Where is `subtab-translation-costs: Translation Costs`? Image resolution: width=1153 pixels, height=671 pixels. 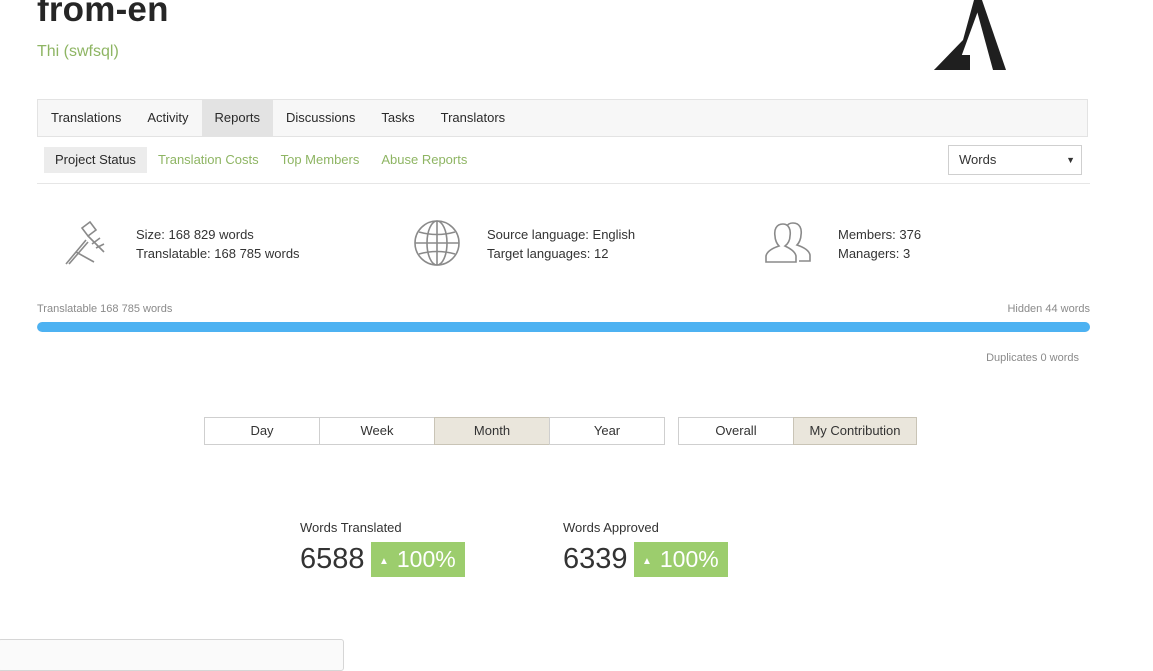 subtab-translation-costs: Translation Costs is located at coordinates (208, 160).